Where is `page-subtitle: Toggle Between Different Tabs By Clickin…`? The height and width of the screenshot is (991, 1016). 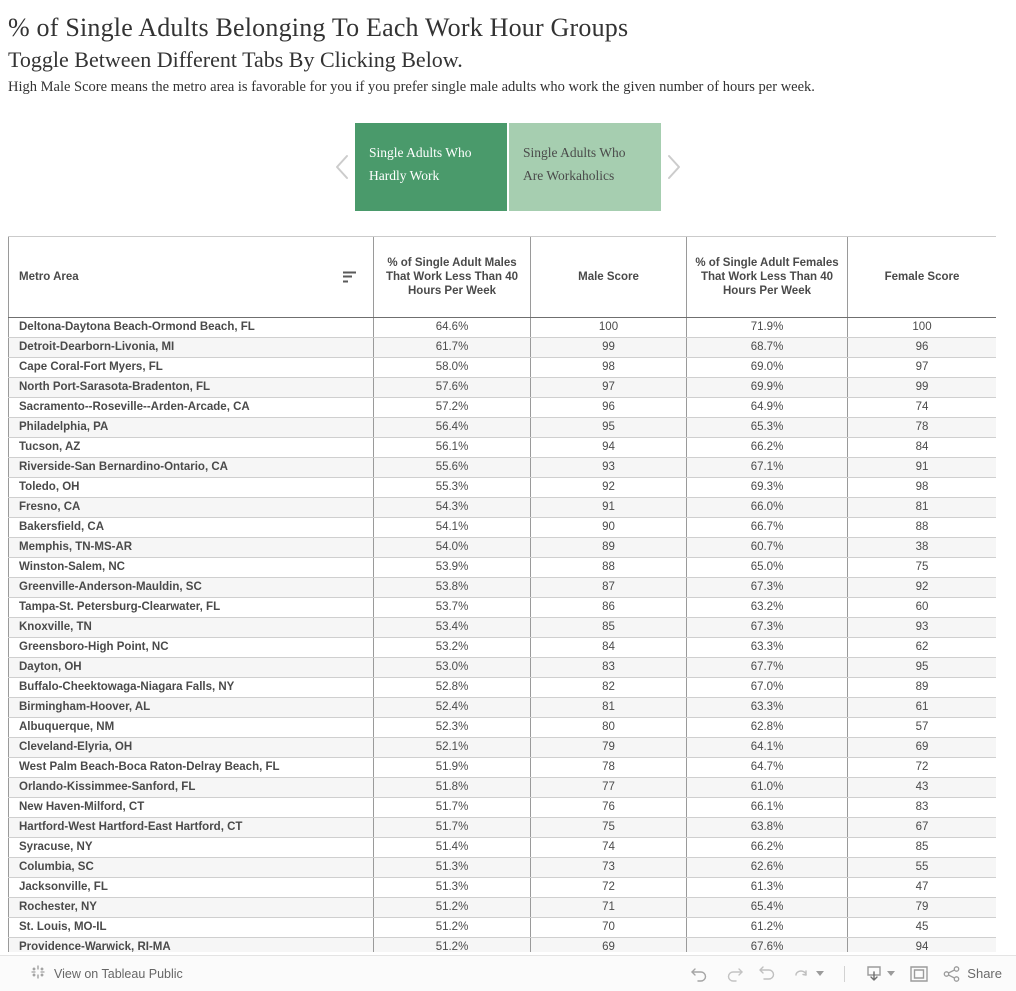
page-subtitle: Toggle Between Different Tabs By Clickin… is located at coordinates (235, 59).